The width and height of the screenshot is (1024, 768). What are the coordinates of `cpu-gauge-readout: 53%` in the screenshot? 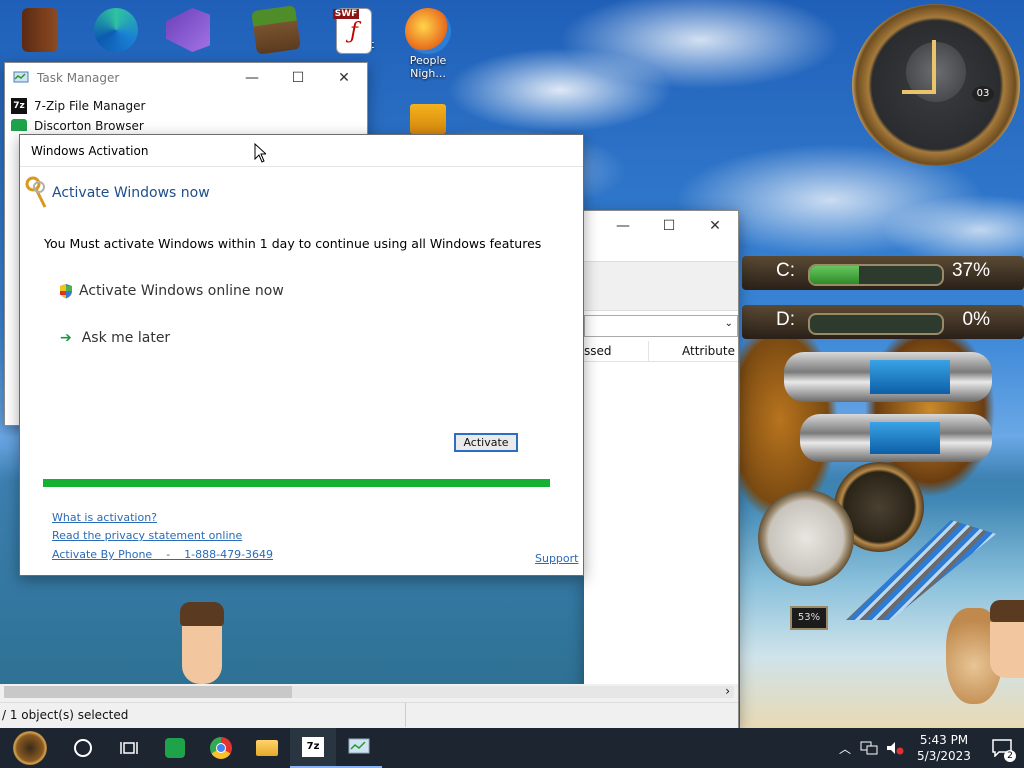 It's located at (809, 618).